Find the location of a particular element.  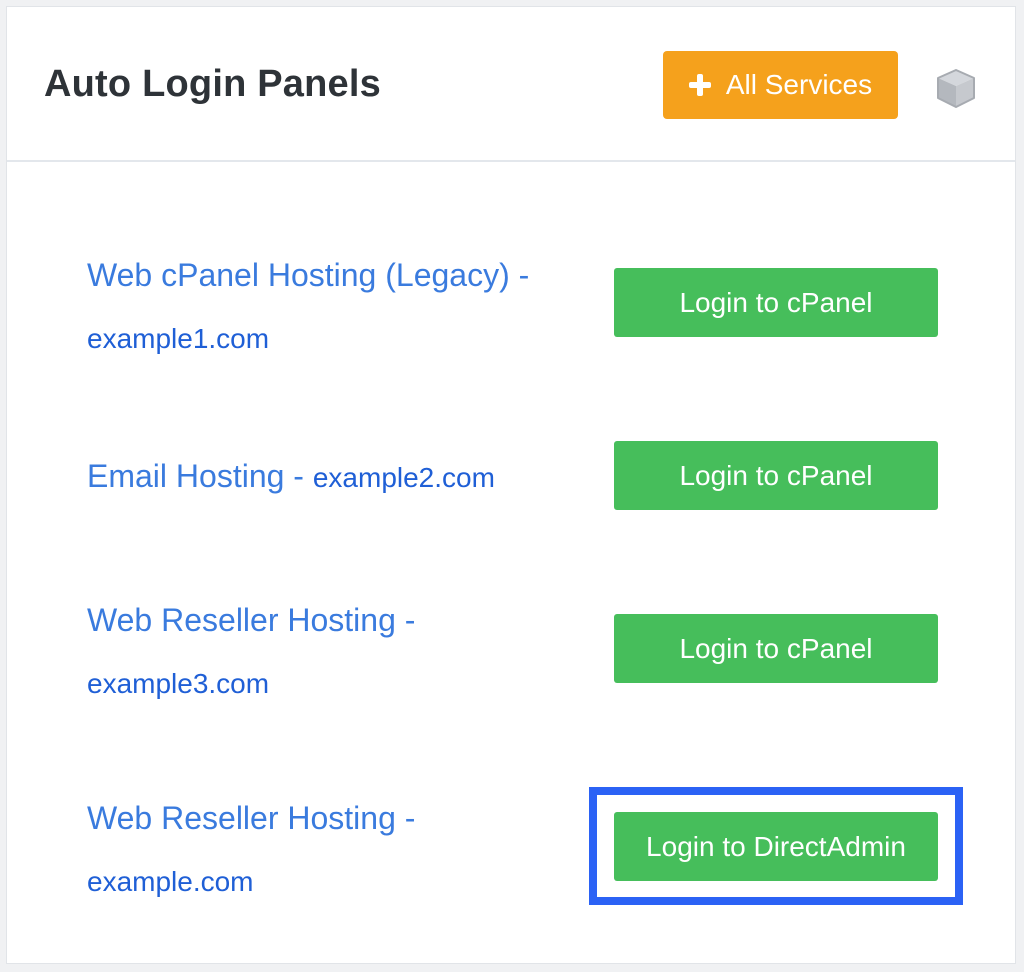

service-name: Web cPanel Hosting (Legacy) - is located at coordinates (308, 275).